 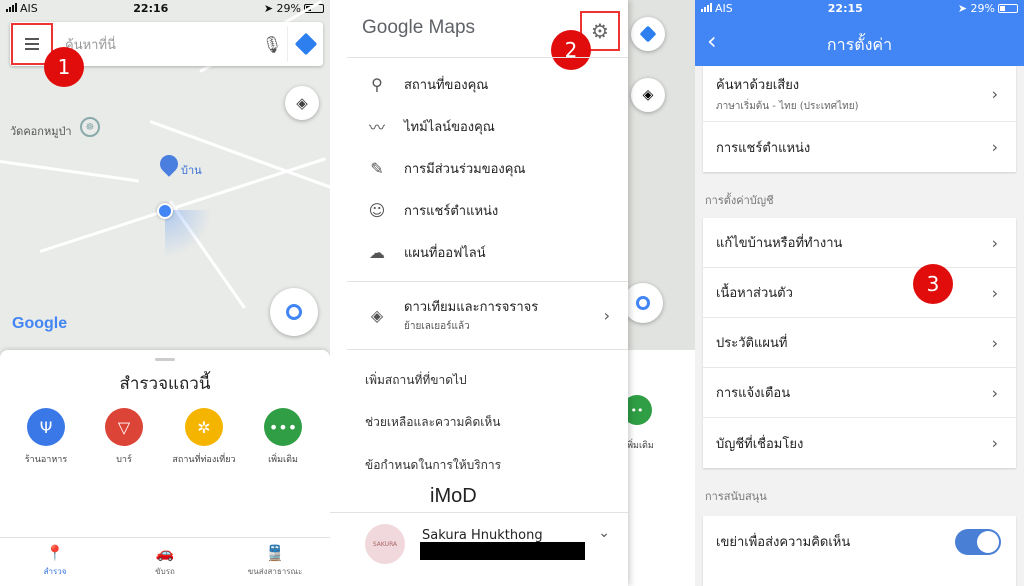 What do you see at coordinates (604, 533) in the screenshot?
I see `chevron-down-icon: ⌄` at bounding box center [604, 533].